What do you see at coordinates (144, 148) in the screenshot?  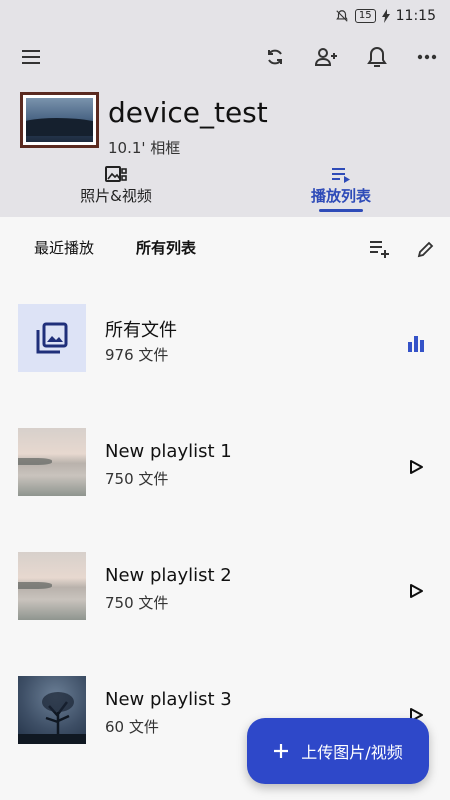 I see `device-subtitle: 10.1' 相框` at bounding box center [144, 148].